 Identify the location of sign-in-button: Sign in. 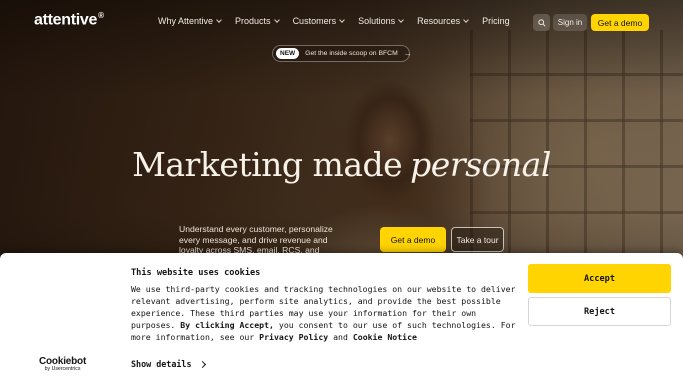
(570, 22).